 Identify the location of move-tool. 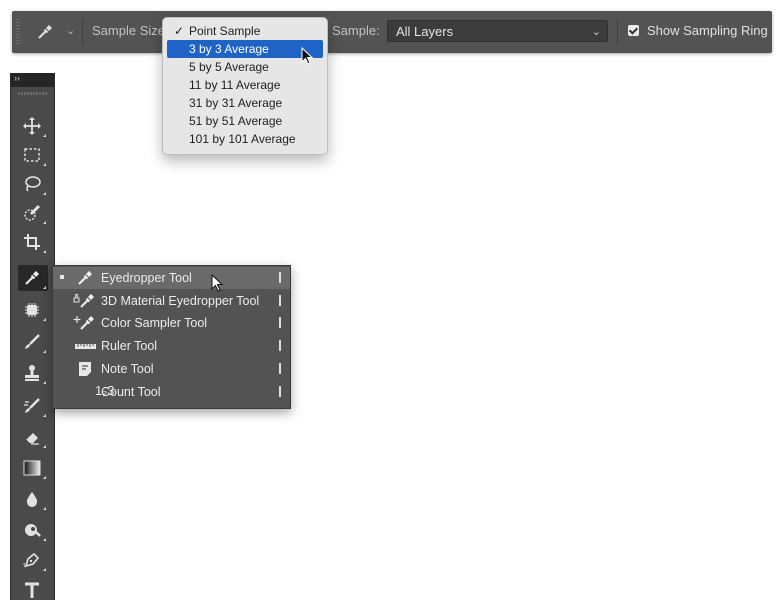
(33, 126).